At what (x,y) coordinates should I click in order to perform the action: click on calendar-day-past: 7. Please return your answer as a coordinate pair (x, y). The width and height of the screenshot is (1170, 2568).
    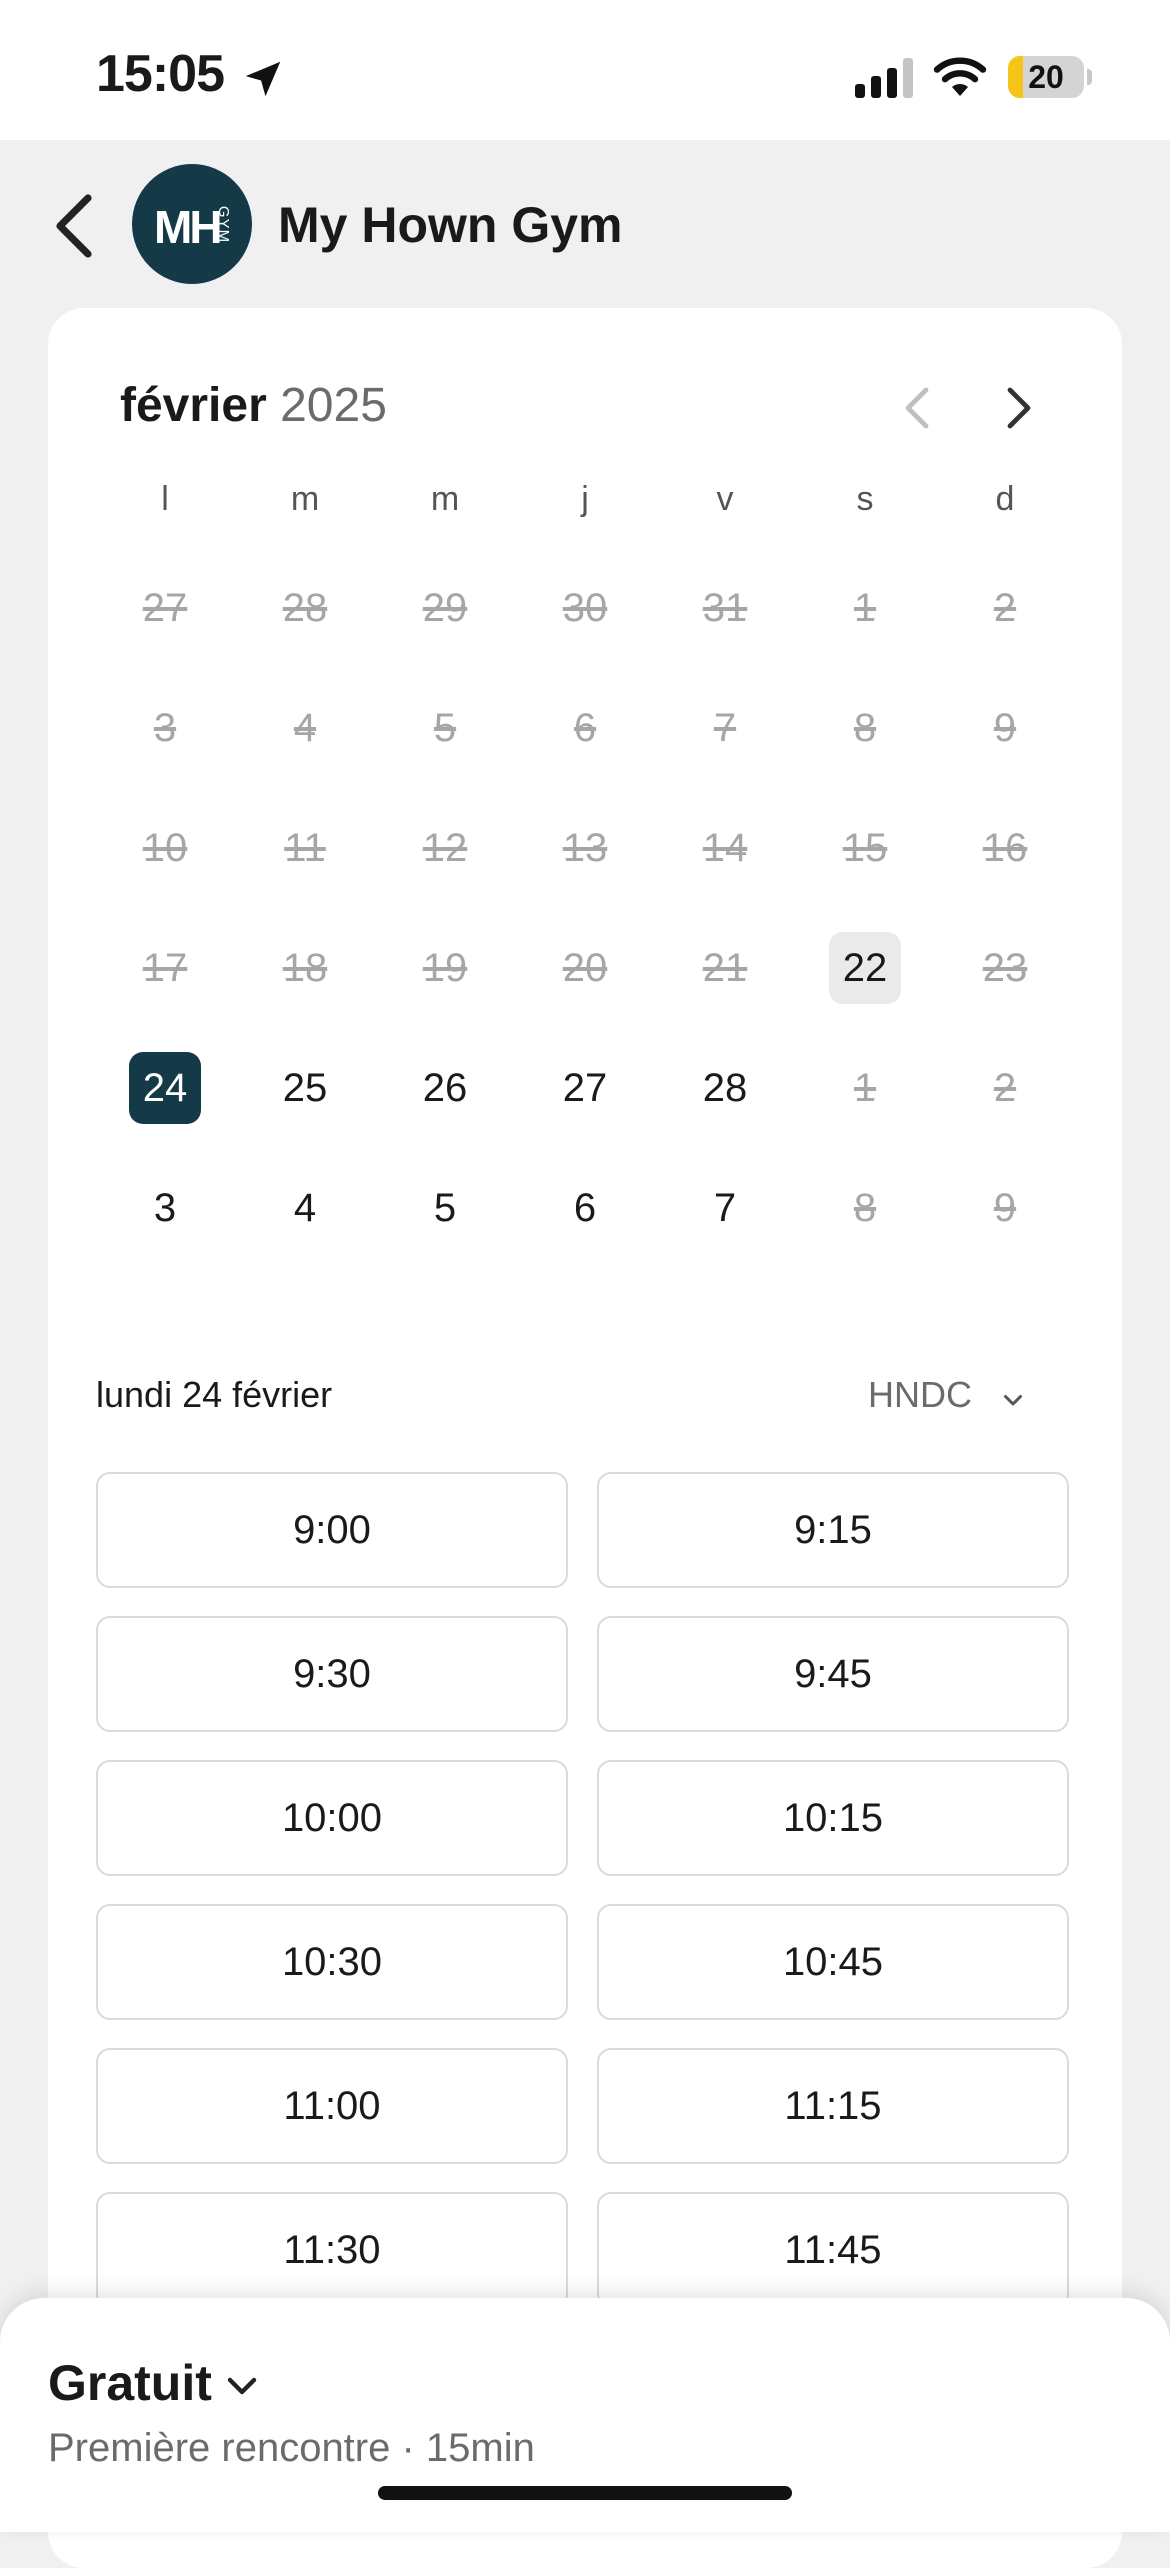
    Looking at the image, I should click on (725, 728).